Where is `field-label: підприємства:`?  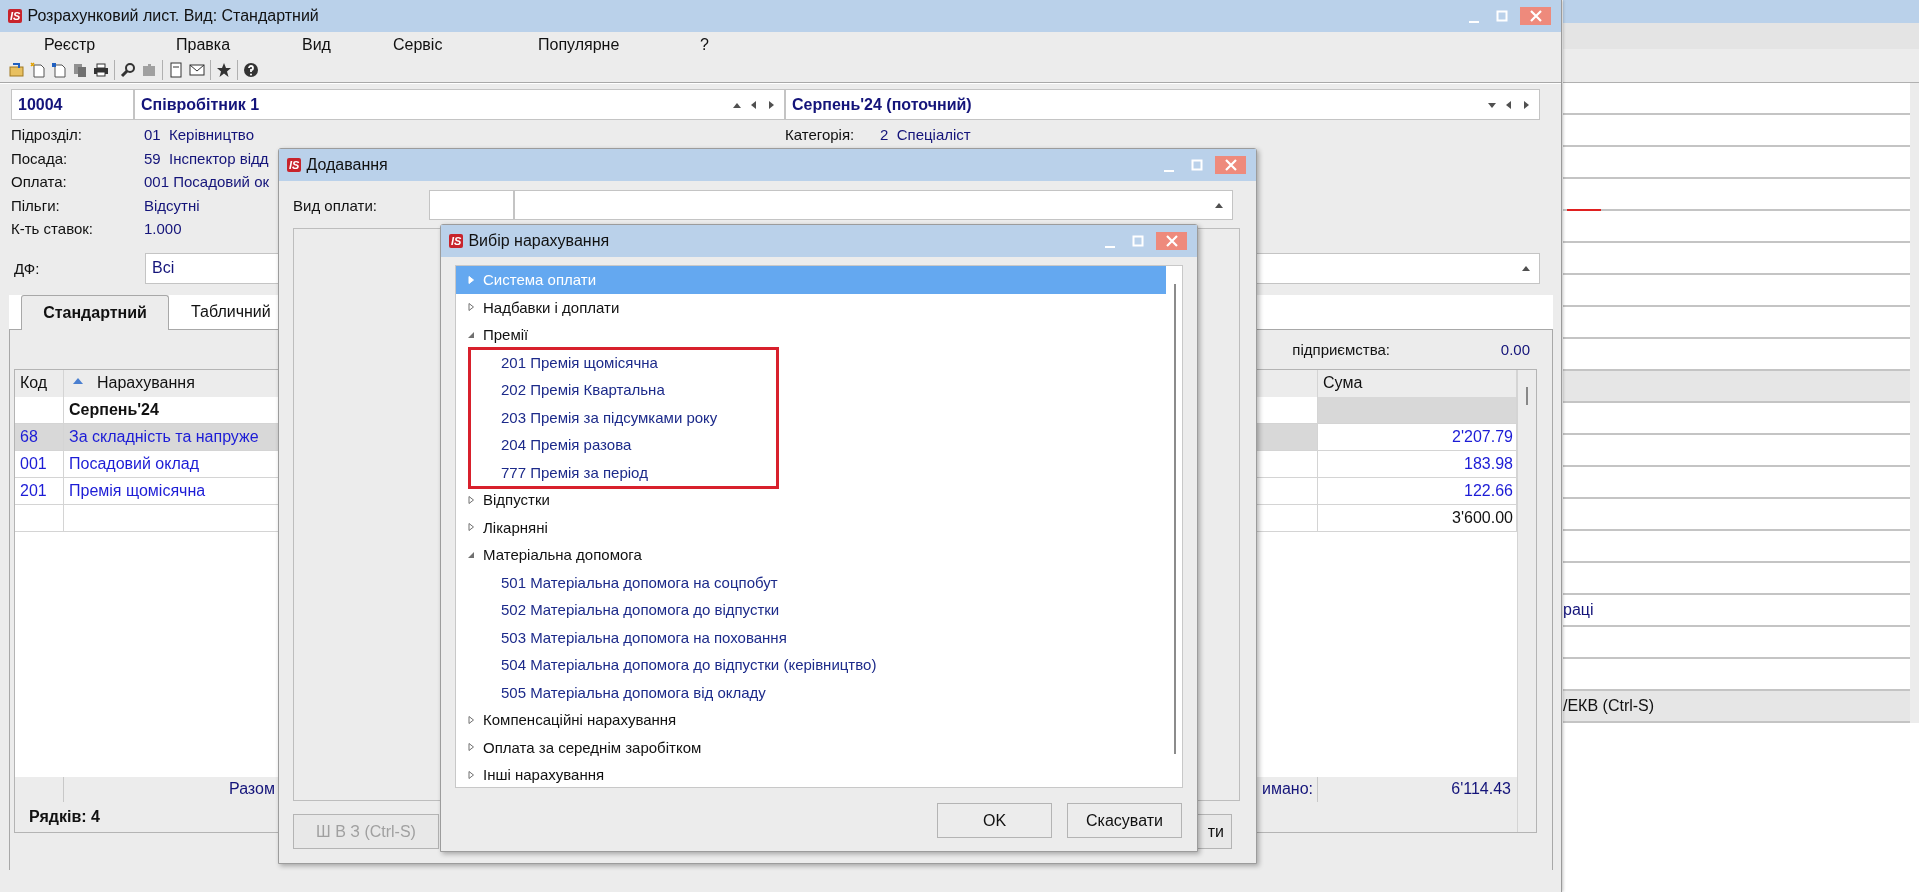
field-label: підприємства: is located at coordinates (1341, 349).